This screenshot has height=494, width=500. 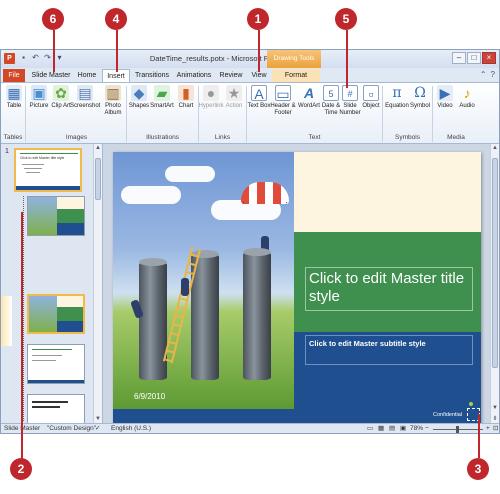 I want to click on subtitle-placeholder: Click to edit Master subtitle style, so click(x=389, y=350).